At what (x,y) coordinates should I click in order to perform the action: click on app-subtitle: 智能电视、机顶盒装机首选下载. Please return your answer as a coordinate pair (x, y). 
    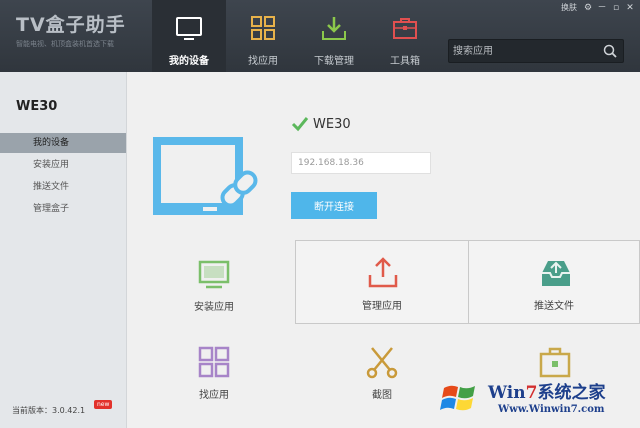
    Looking at the image, I should click on (65, 44).